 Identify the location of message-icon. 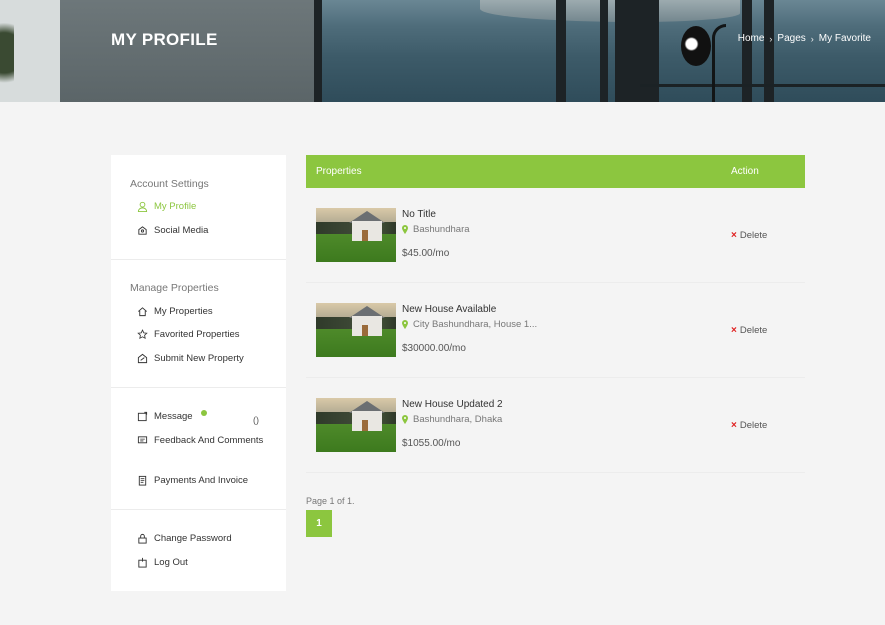
(142, 416).